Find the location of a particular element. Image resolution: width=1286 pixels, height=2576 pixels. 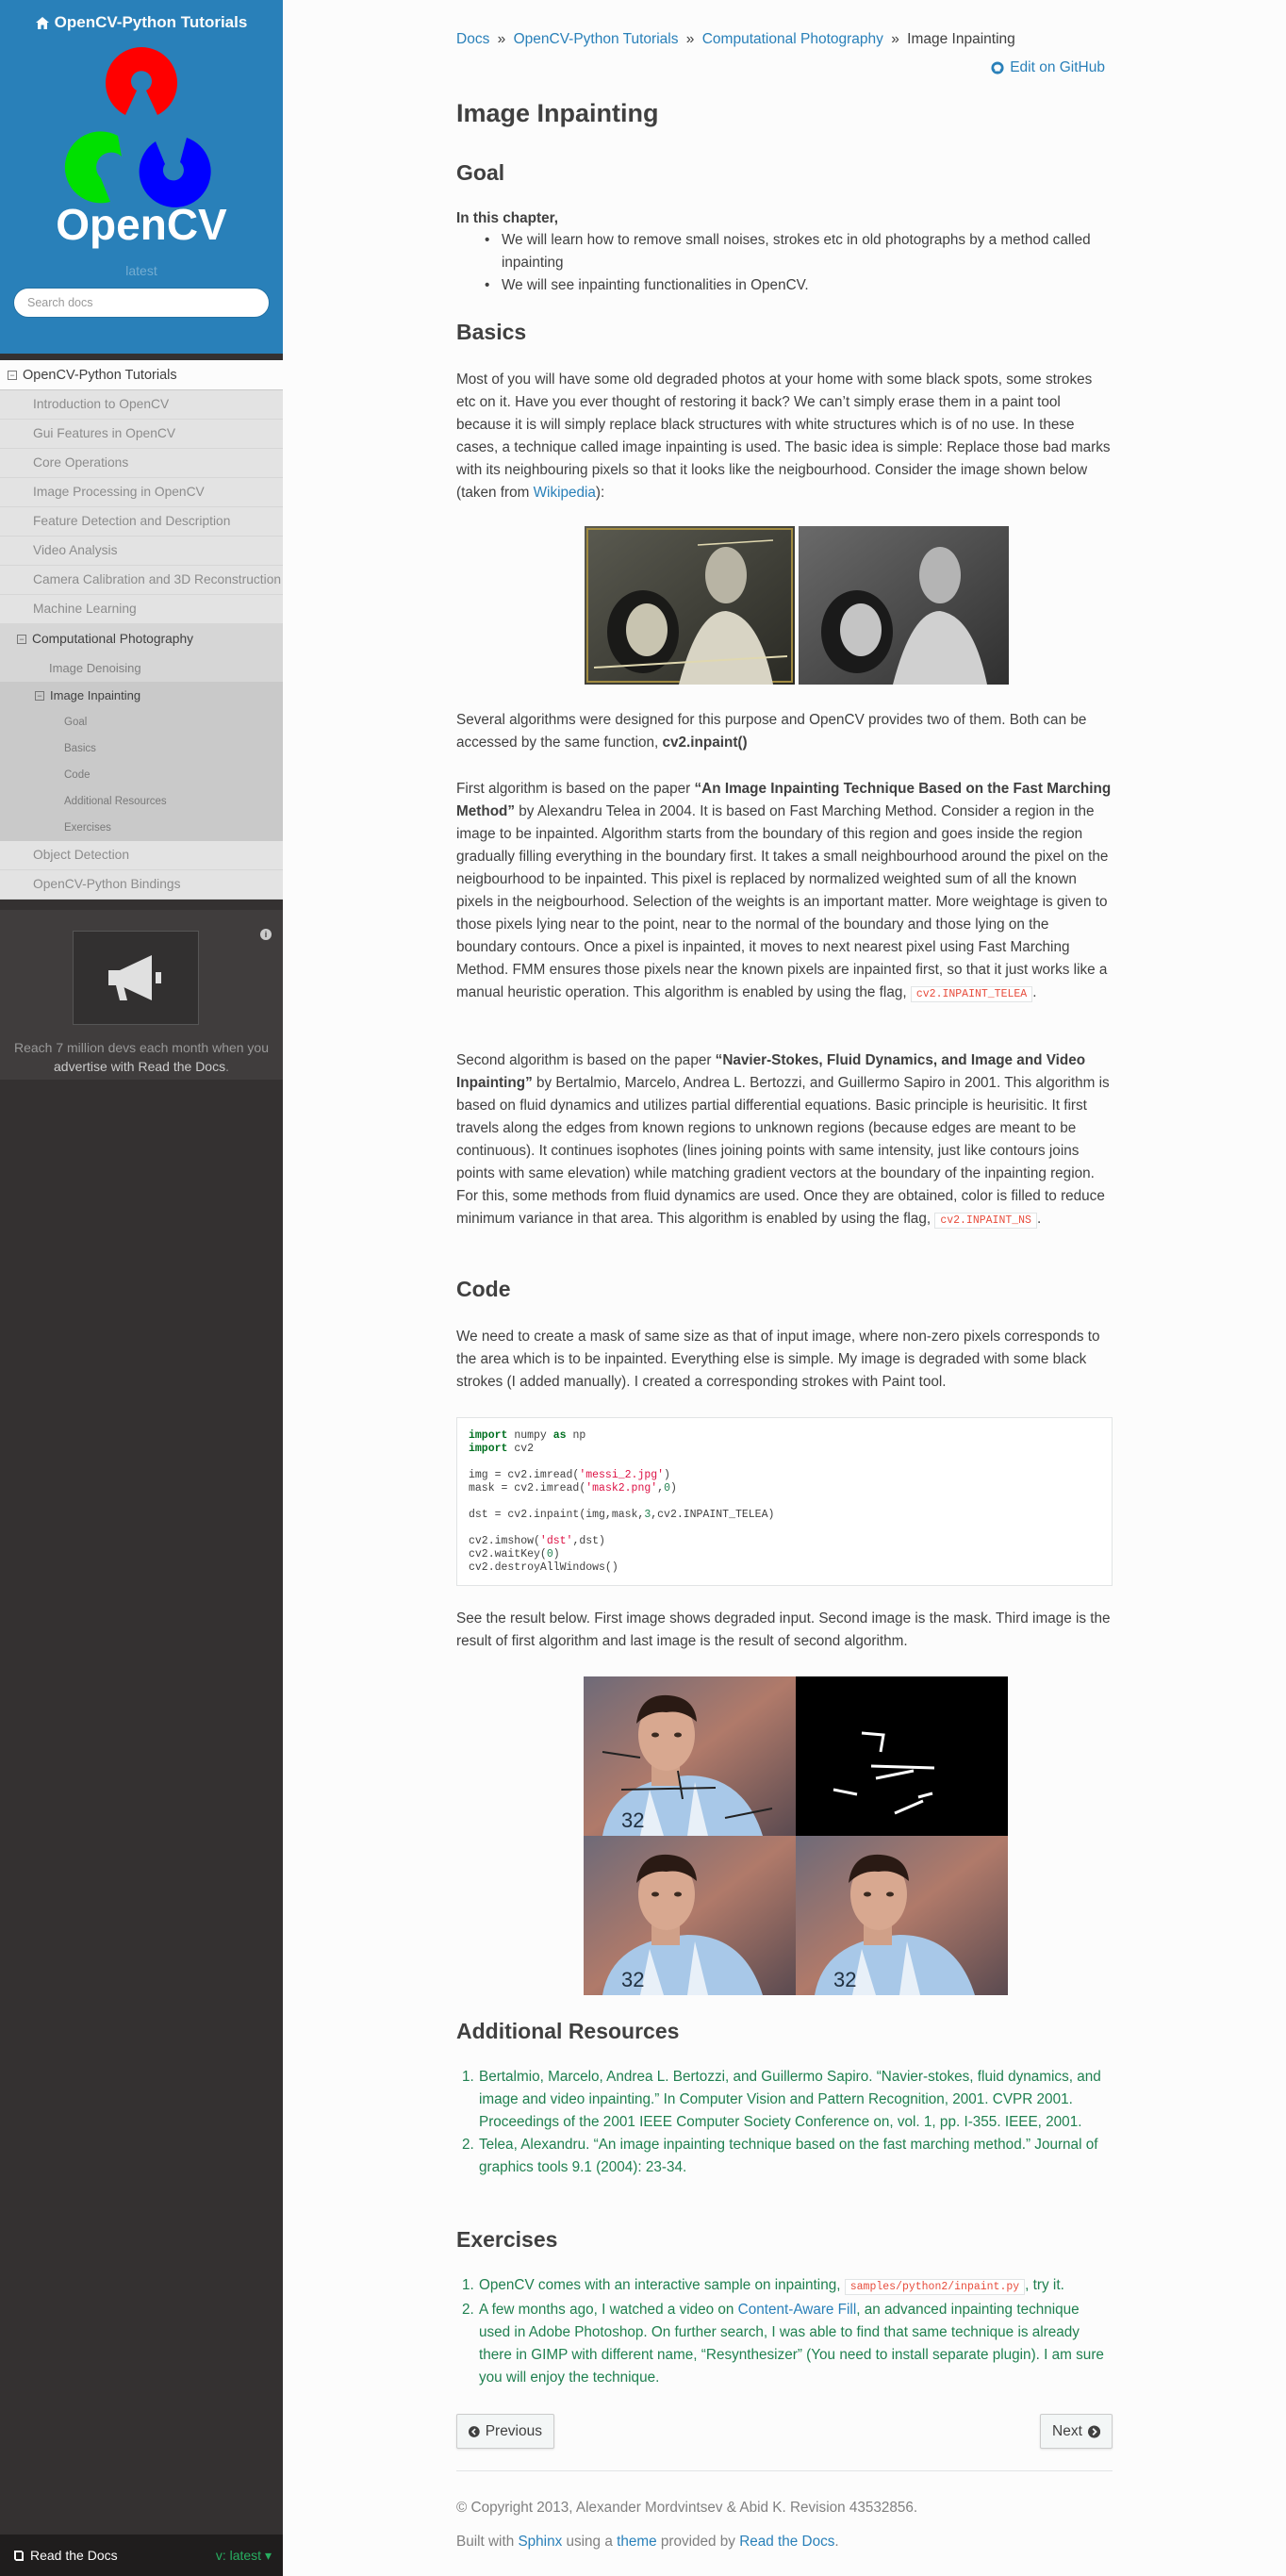

project-title: OpenCV-Python Tutorials is located at coordinates (151, 22).